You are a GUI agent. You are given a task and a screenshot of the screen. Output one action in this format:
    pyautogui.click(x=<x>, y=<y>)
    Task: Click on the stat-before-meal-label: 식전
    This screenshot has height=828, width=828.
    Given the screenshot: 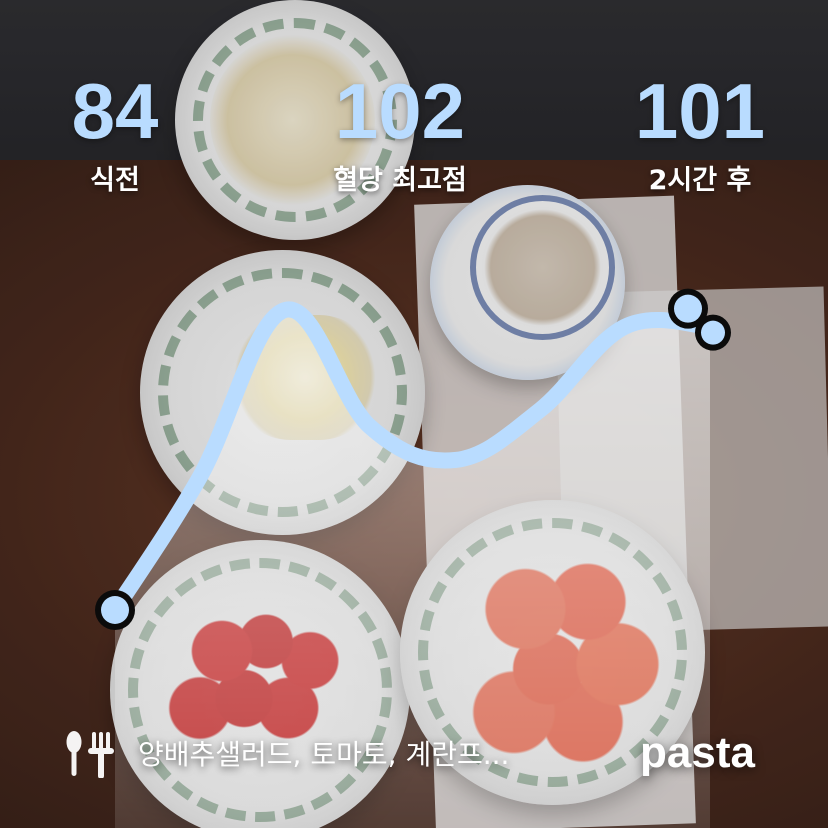 What is the action you would take?
    pyautogui.click(x=115, y=180)
    